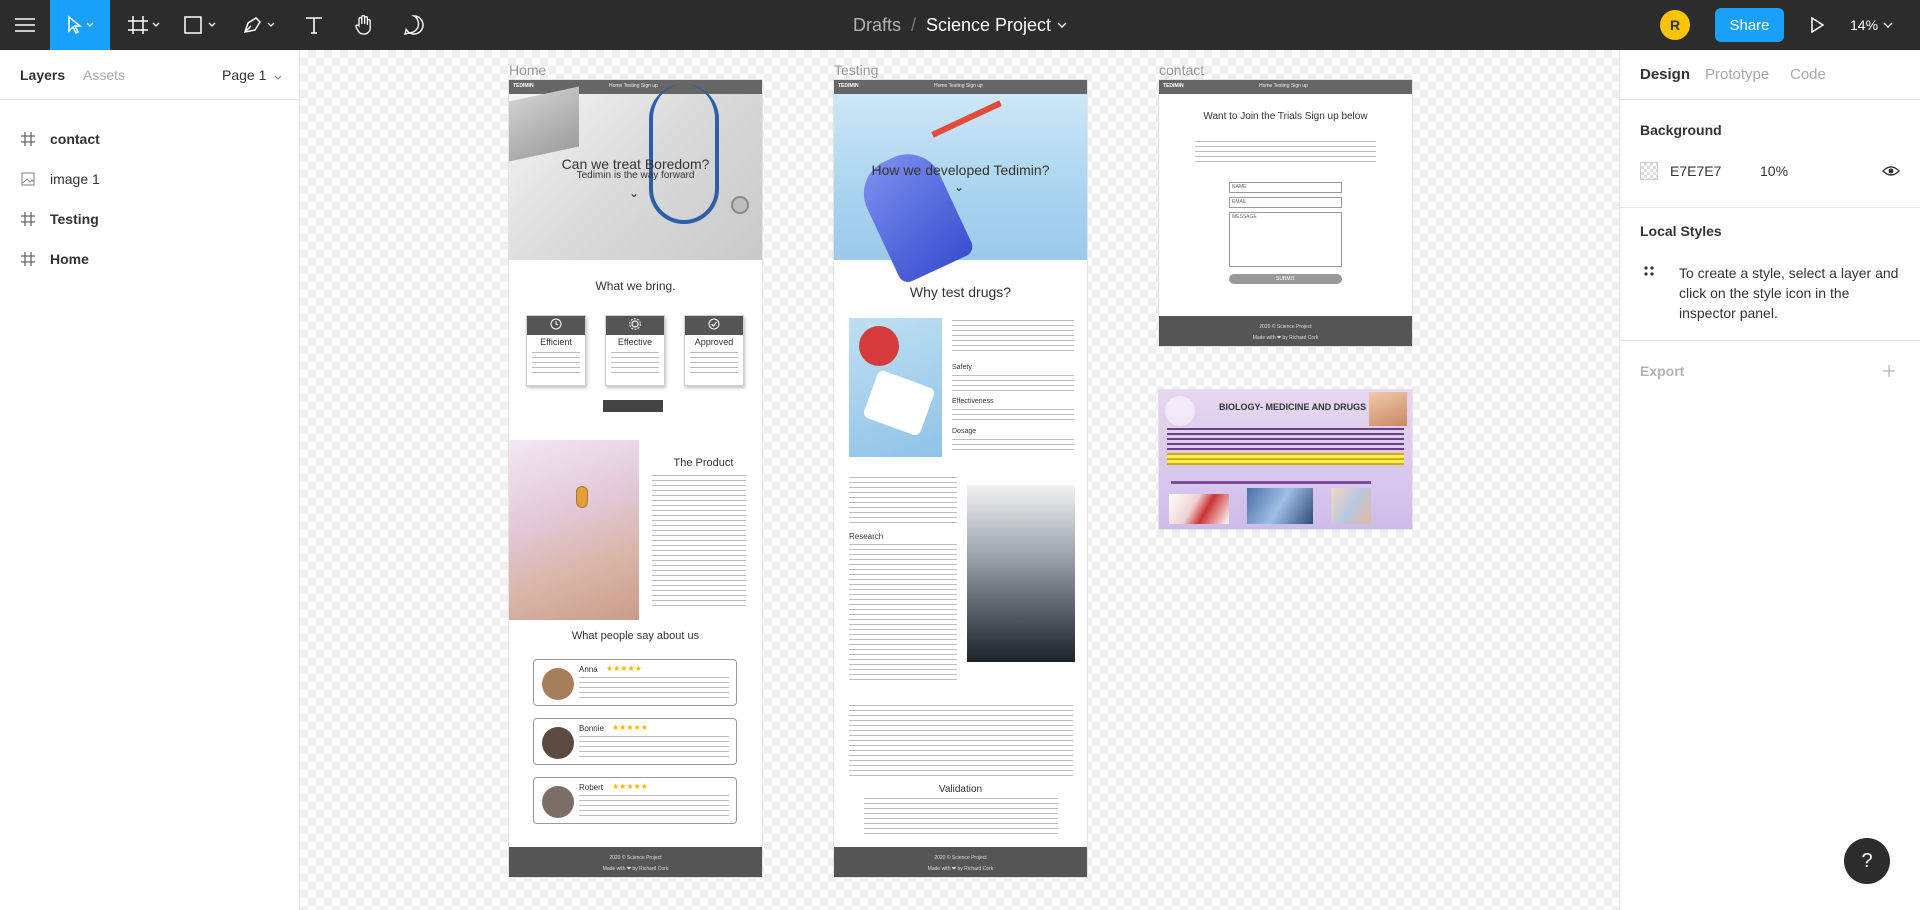  I want to click on bubble-shape, so click(1180, 411).